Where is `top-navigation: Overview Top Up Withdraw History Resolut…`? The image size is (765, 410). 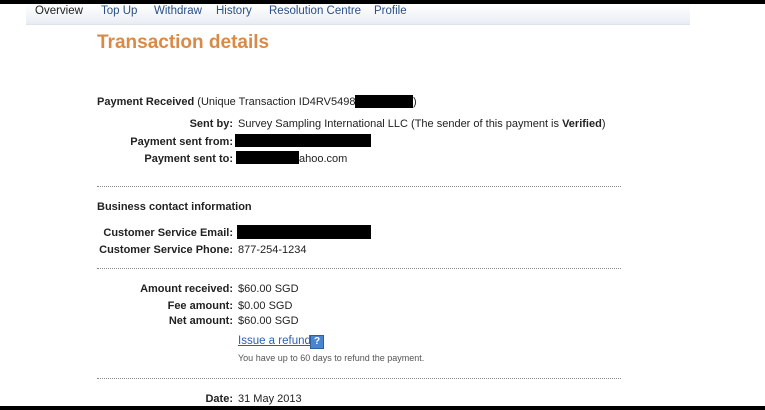 top-navigation: Overview Top Up Withdraw History Resolut… is located at coordinates (358, 14).